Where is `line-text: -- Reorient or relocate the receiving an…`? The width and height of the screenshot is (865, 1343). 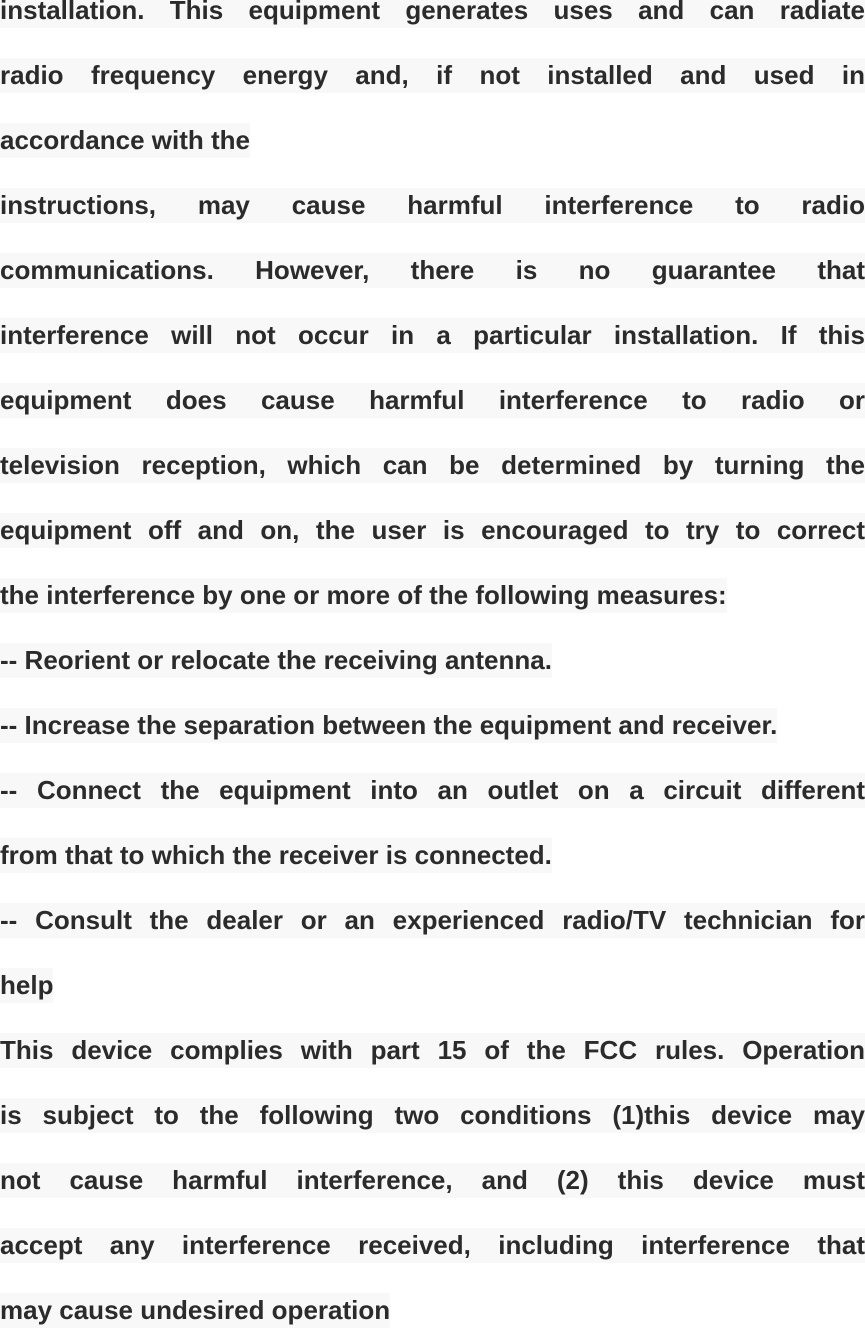 line-text: -- Reorient or relocate the receiving an… is located at coordinates (276, 660).